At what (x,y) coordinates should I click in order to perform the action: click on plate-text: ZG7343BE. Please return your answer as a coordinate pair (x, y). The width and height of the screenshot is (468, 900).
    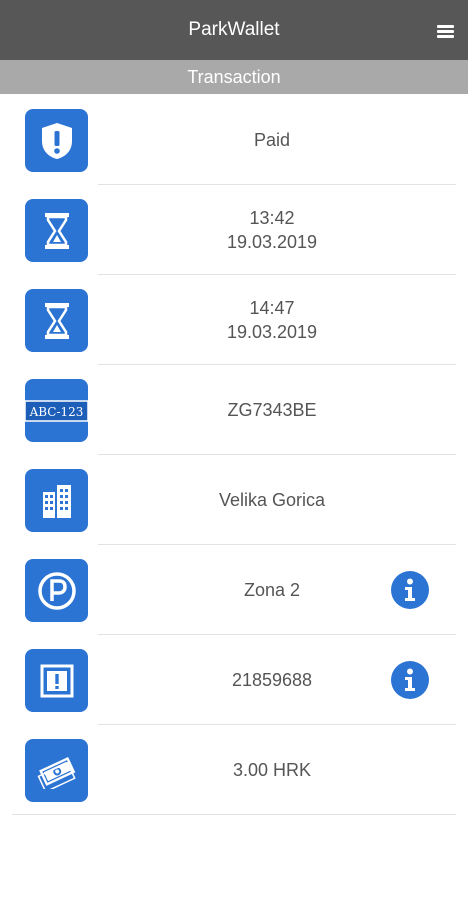
    Looking at the image, I should click on (272, 410).